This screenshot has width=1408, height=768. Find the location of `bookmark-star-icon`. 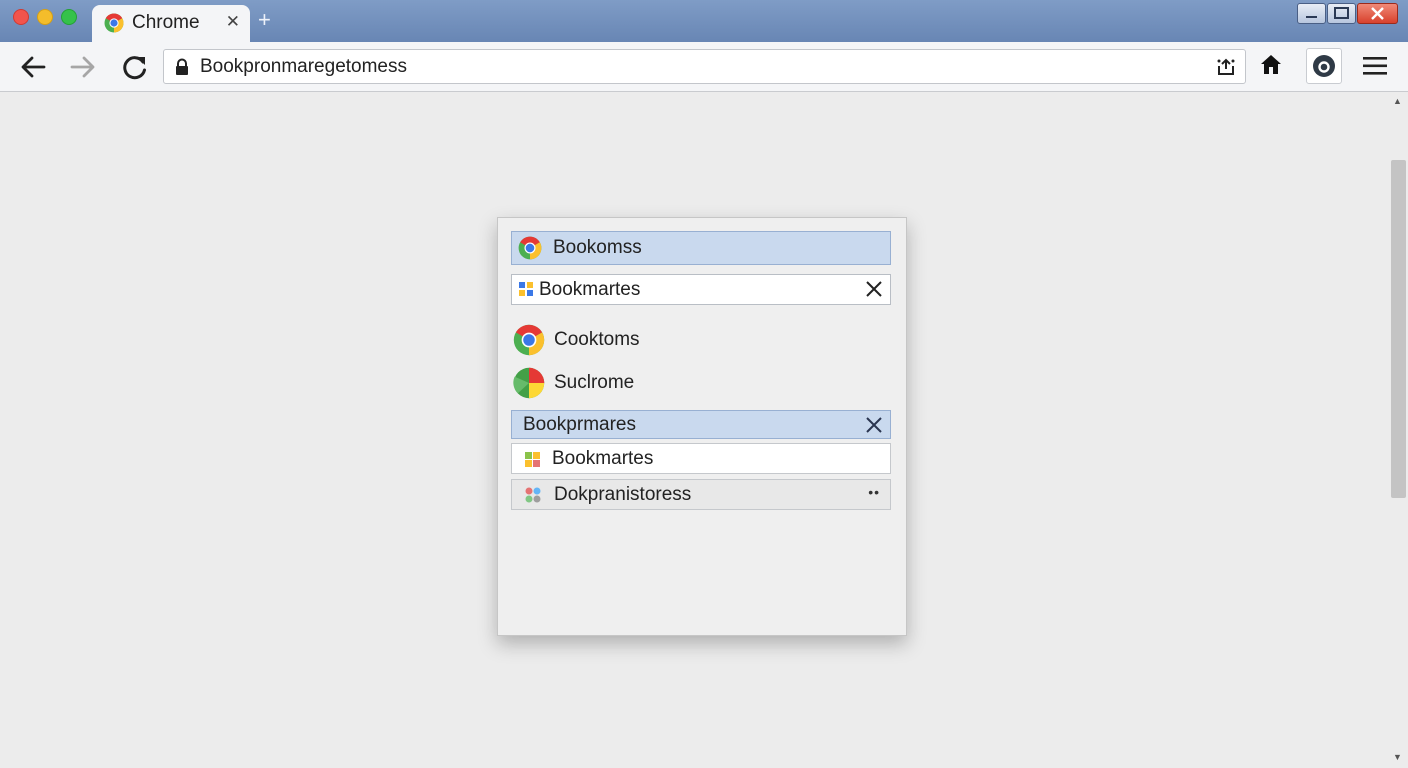

bookmark-star-icon is located at coordinates (1226, 67).